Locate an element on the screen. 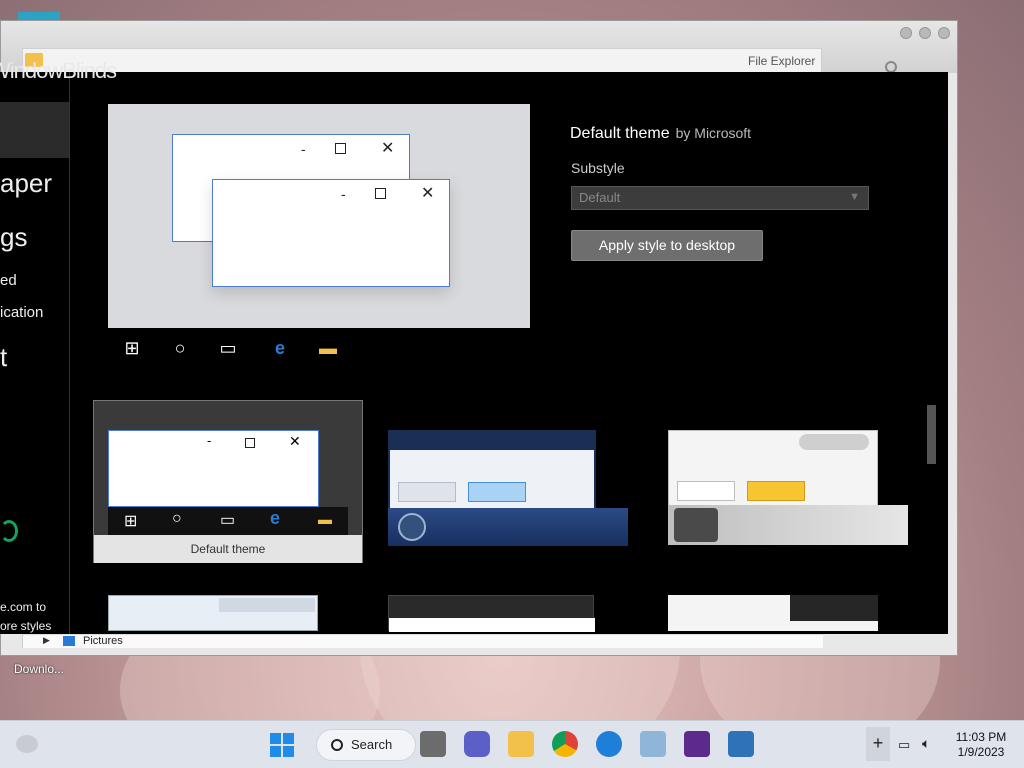 This screenshot has width=1024, height=768. clock-date: 1/9/2023 is located at coordinates (981, 752).